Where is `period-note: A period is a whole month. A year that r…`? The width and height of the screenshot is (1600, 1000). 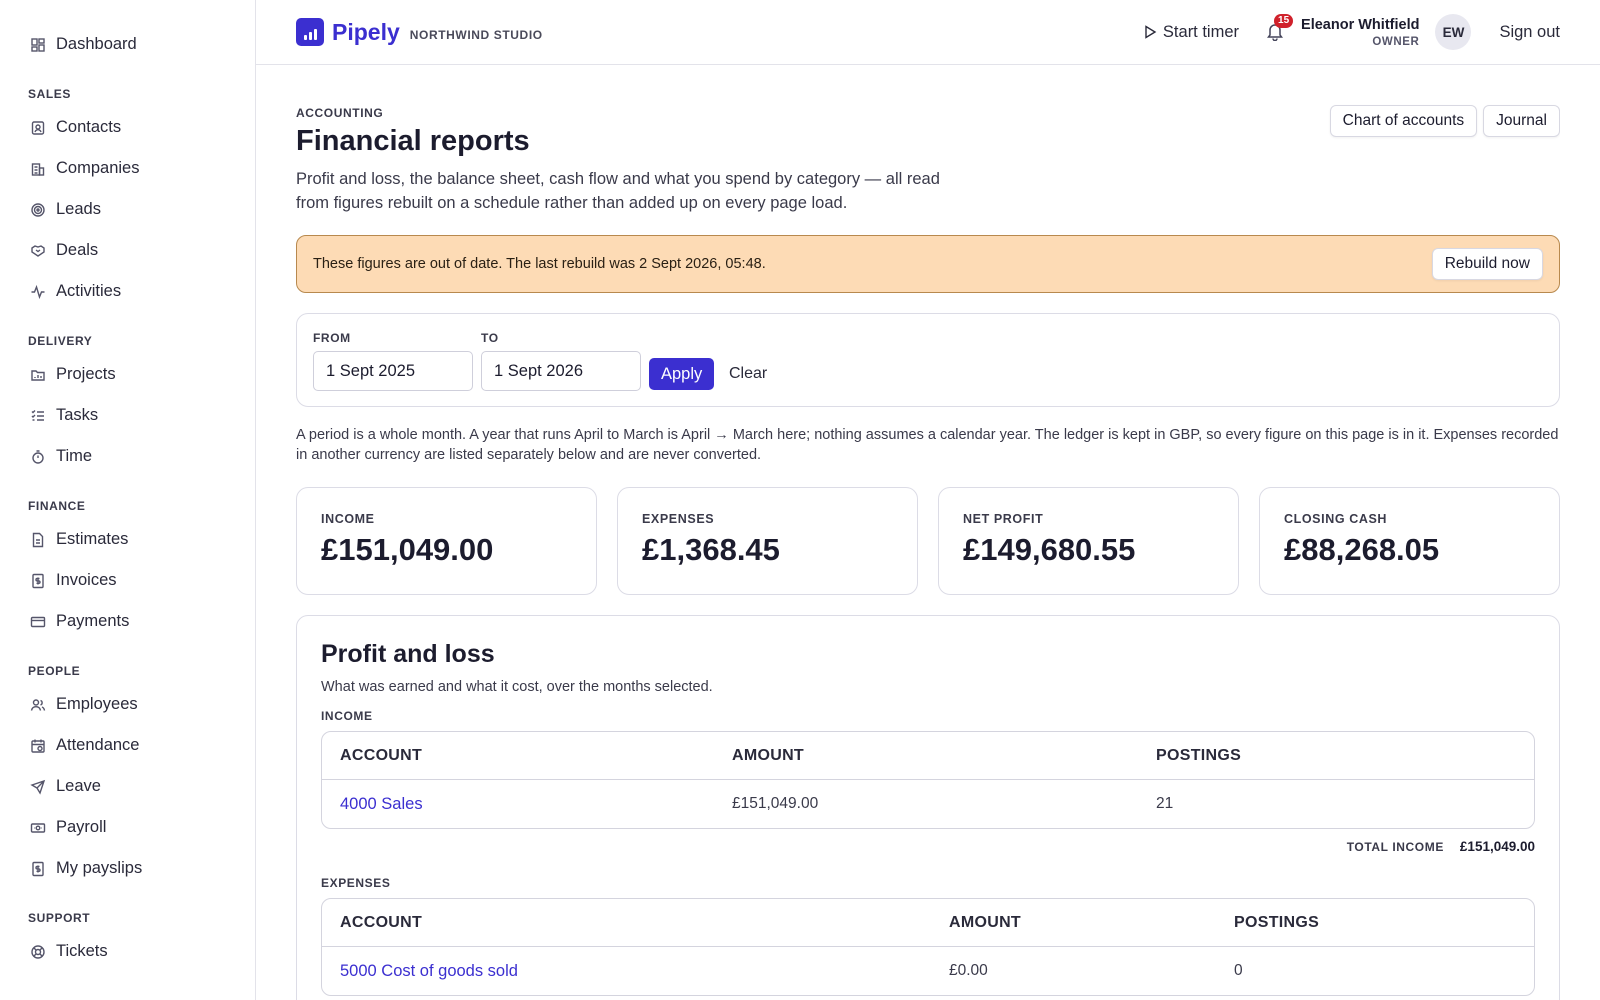 period-note: A period is a whole month. A year that r… is located at coordinates (927, 445).